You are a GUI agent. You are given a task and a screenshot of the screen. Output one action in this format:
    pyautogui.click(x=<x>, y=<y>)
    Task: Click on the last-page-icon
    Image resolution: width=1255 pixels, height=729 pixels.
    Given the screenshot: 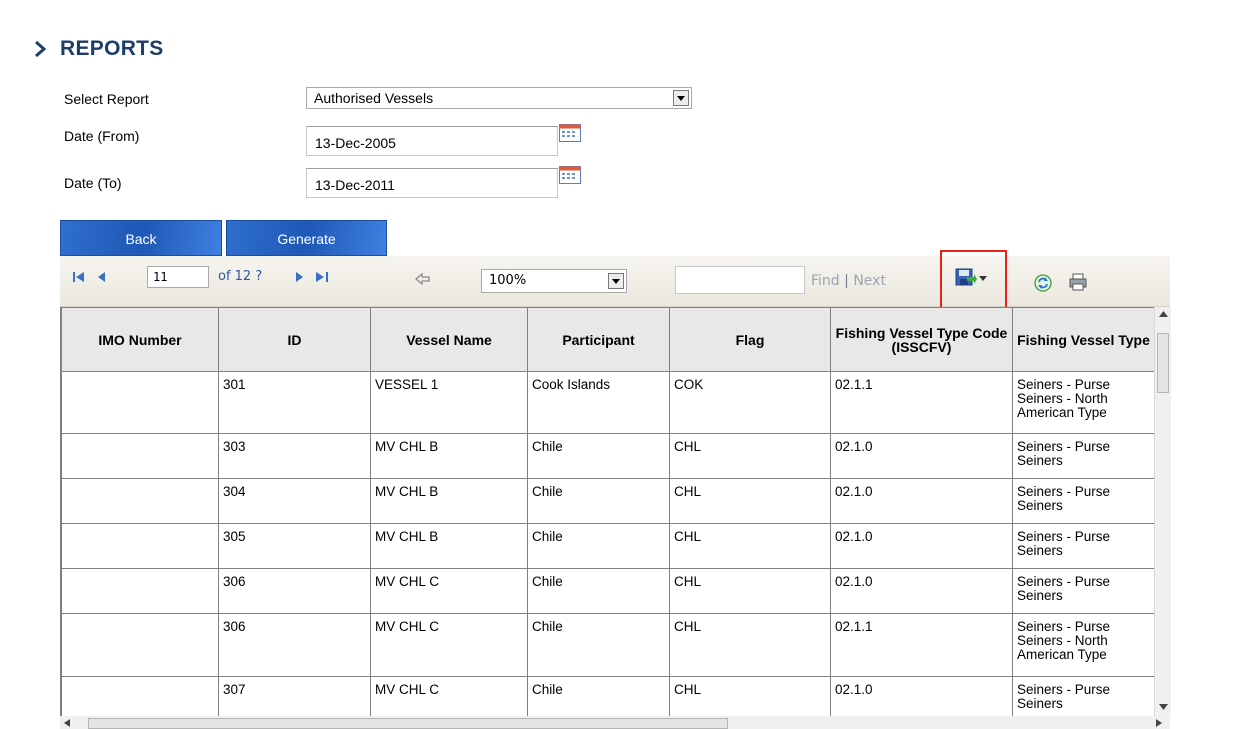 What is the action you would take?
    pyautogui.click(x=322, y=277)
    